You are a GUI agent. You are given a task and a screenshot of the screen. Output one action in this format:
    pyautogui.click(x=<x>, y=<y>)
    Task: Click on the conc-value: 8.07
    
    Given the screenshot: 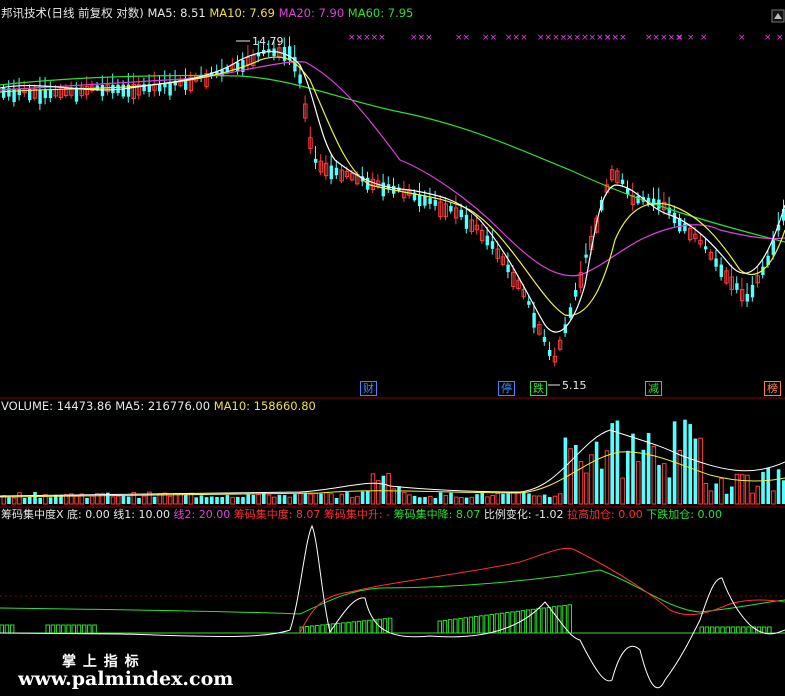 What is the action you would take?
    pyautogui.click(x=308, y=514)
    